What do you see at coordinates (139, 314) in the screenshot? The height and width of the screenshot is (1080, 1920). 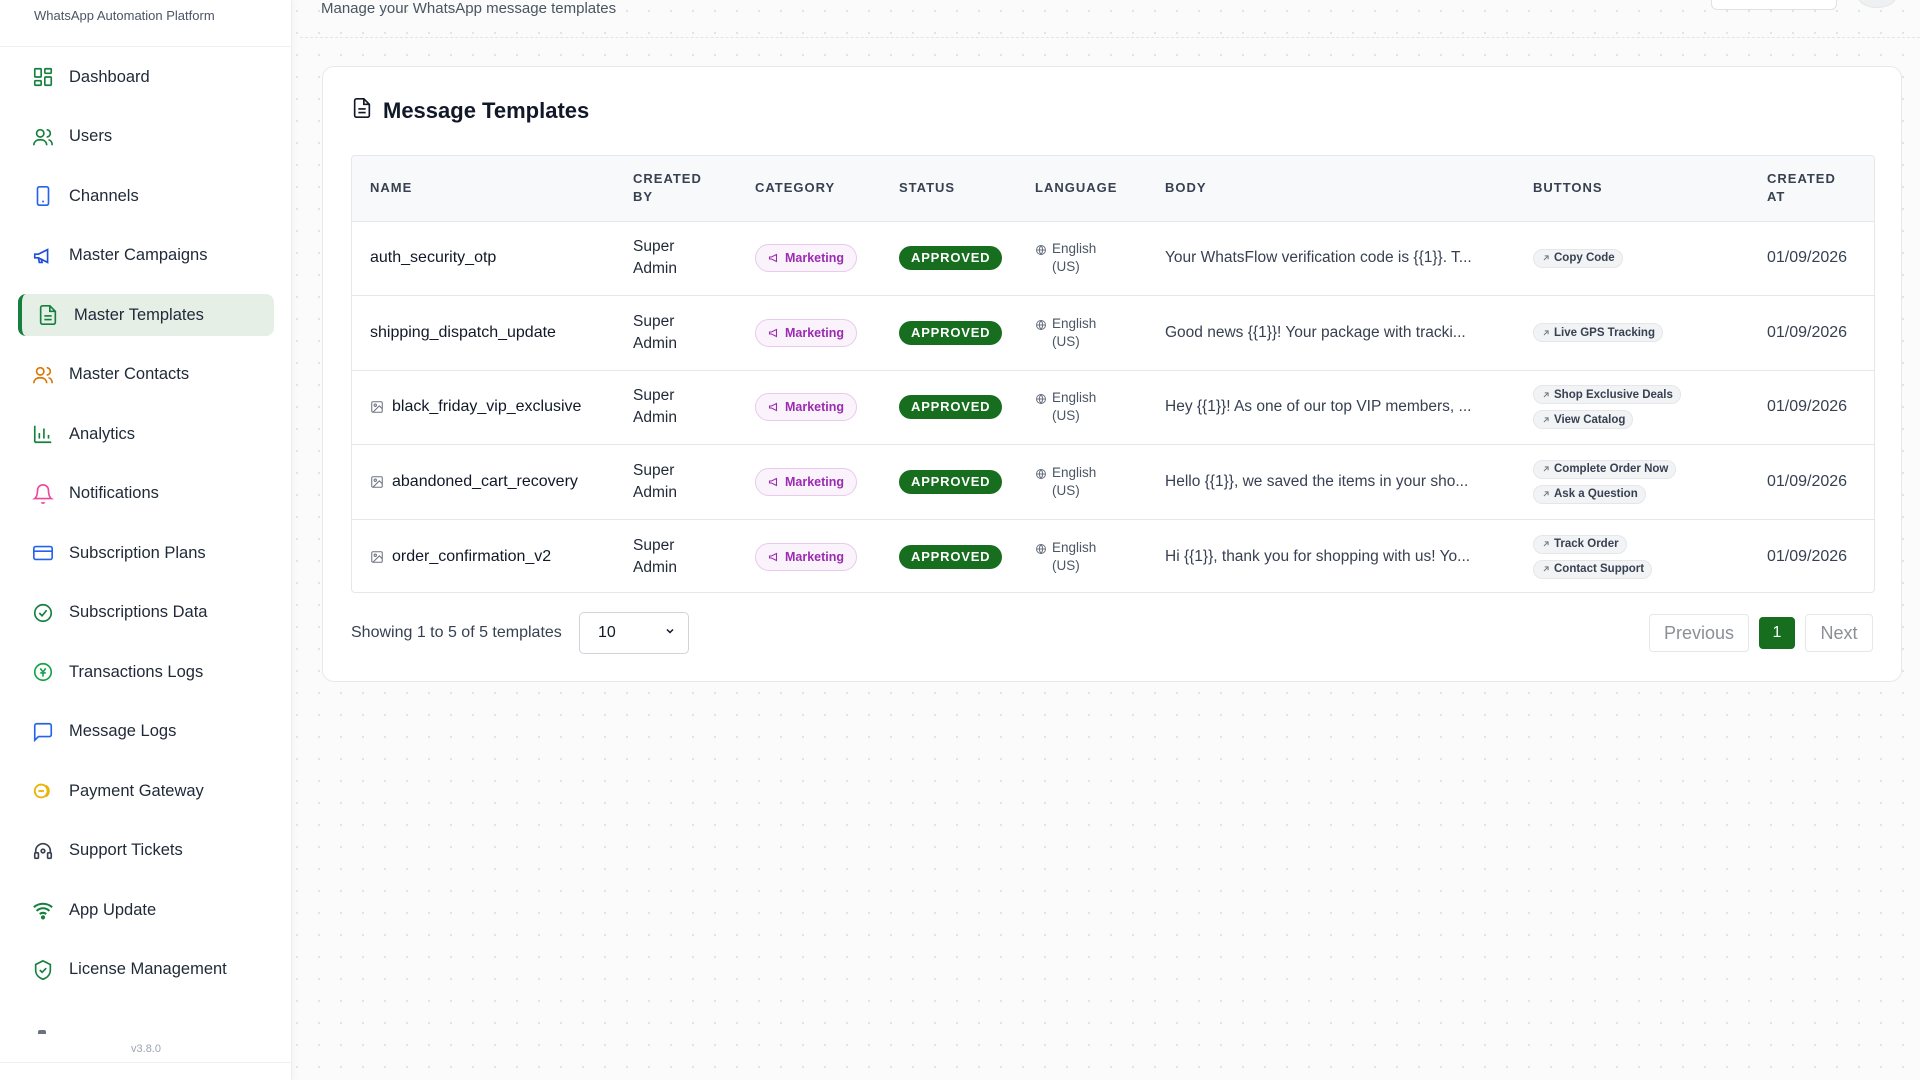 I see `sidebar-item-label: Master Templates` at bounding box center [139, 314].